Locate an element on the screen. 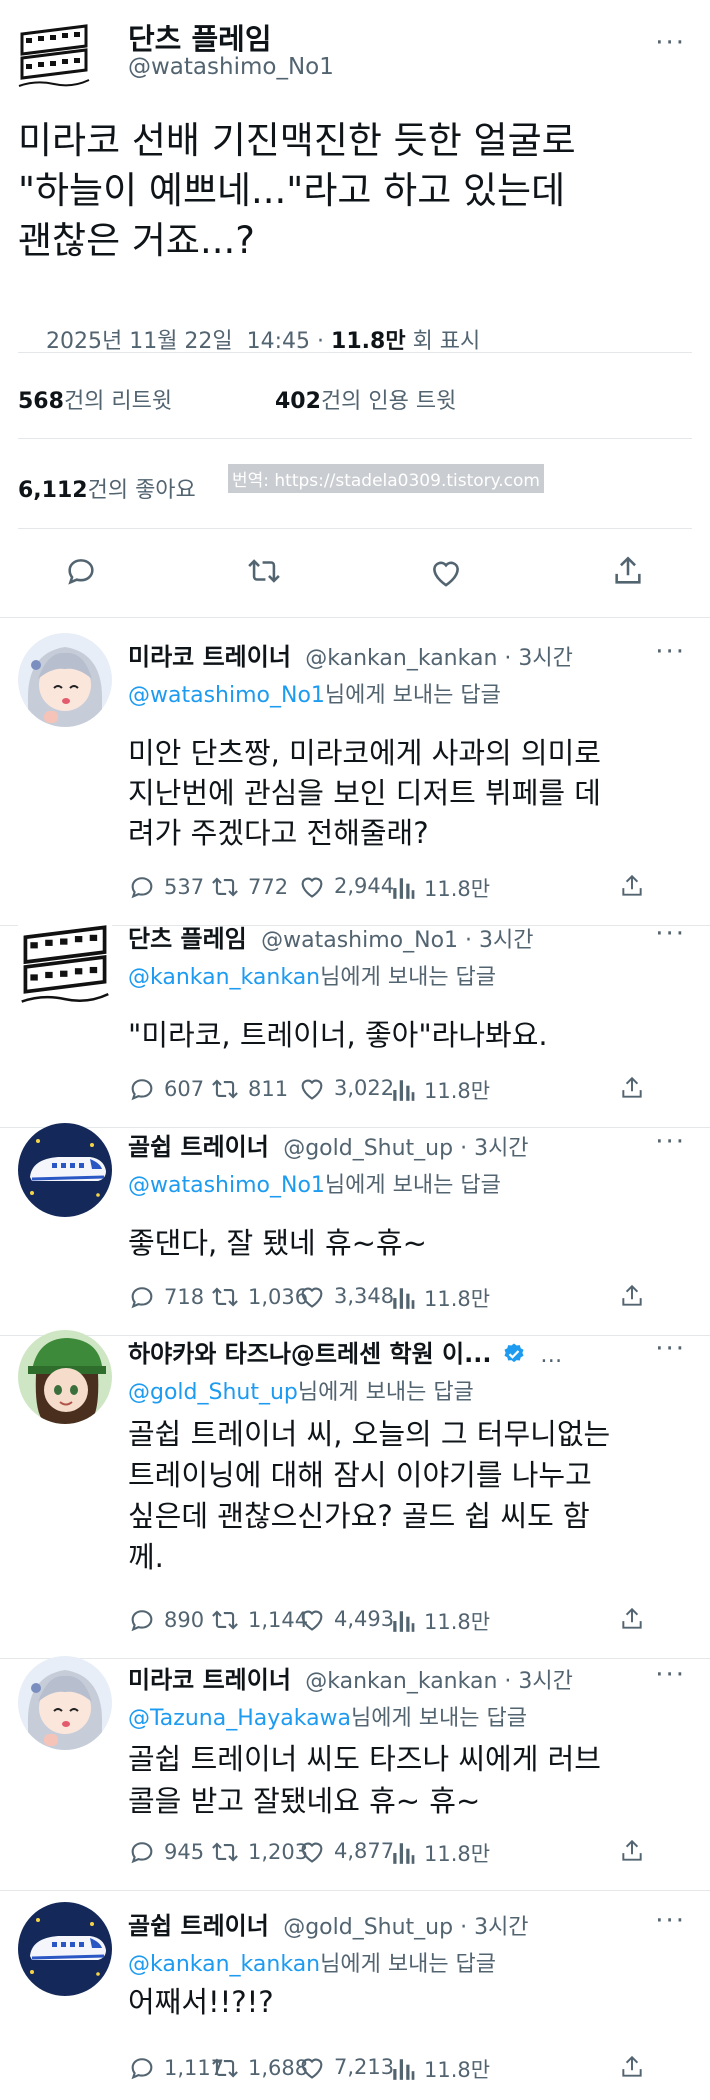 The height and width of the screenshot is (2100, 710). like-action: 4,877 is located at coordinates (346, 1851).